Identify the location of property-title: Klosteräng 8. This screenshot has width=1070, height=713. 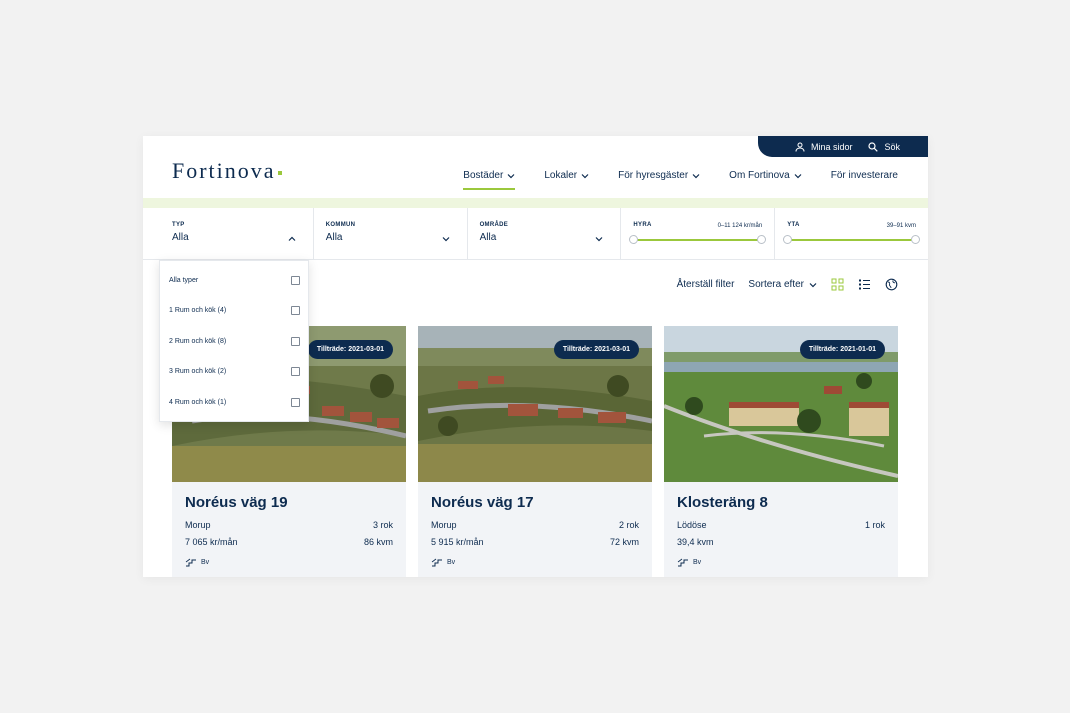
(722, 502).